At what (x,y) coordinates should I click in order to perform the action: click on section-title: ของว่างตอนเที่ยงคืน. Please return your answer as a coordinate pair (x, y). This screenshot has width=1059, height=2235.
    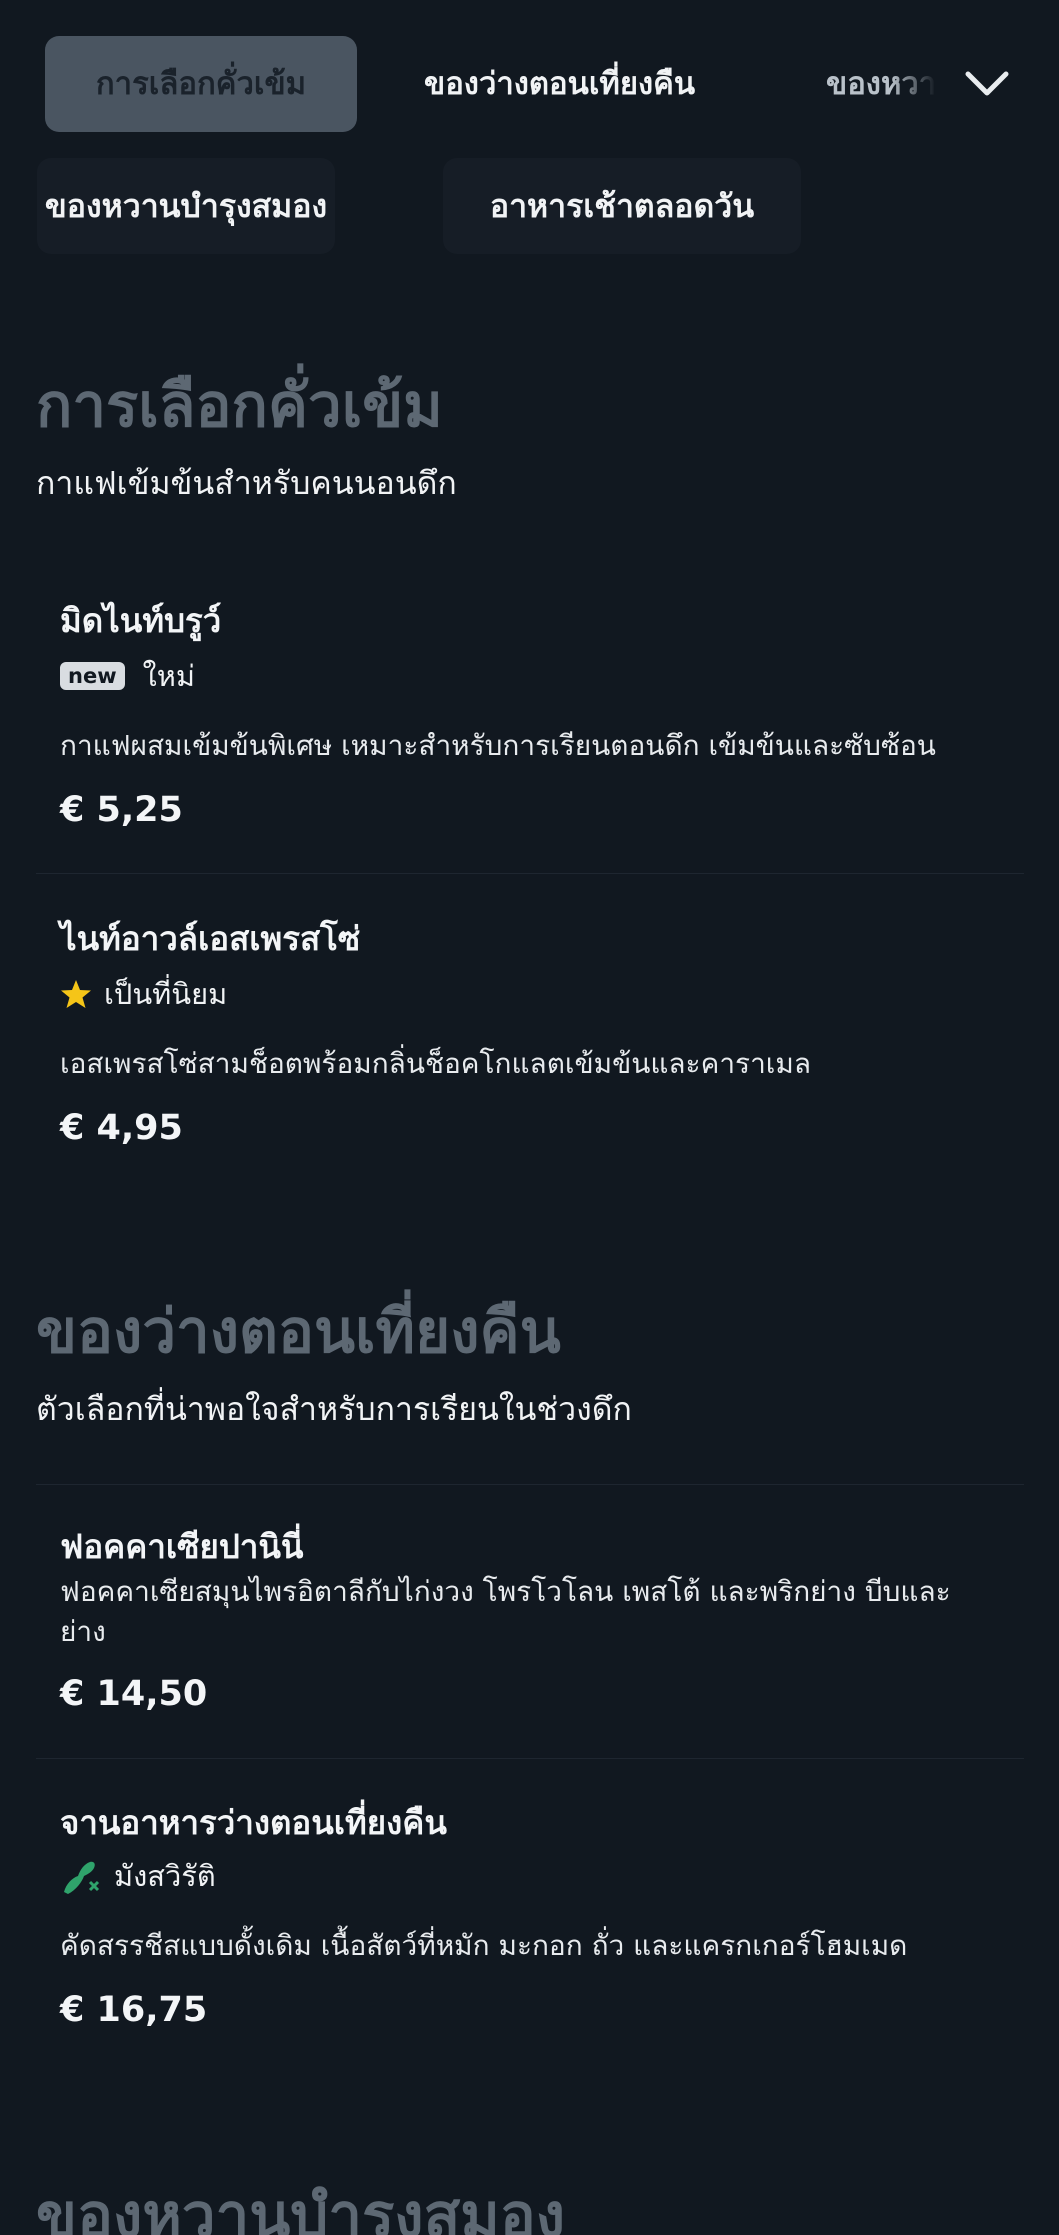
    Looking at the image, I should click on (298, 1332).